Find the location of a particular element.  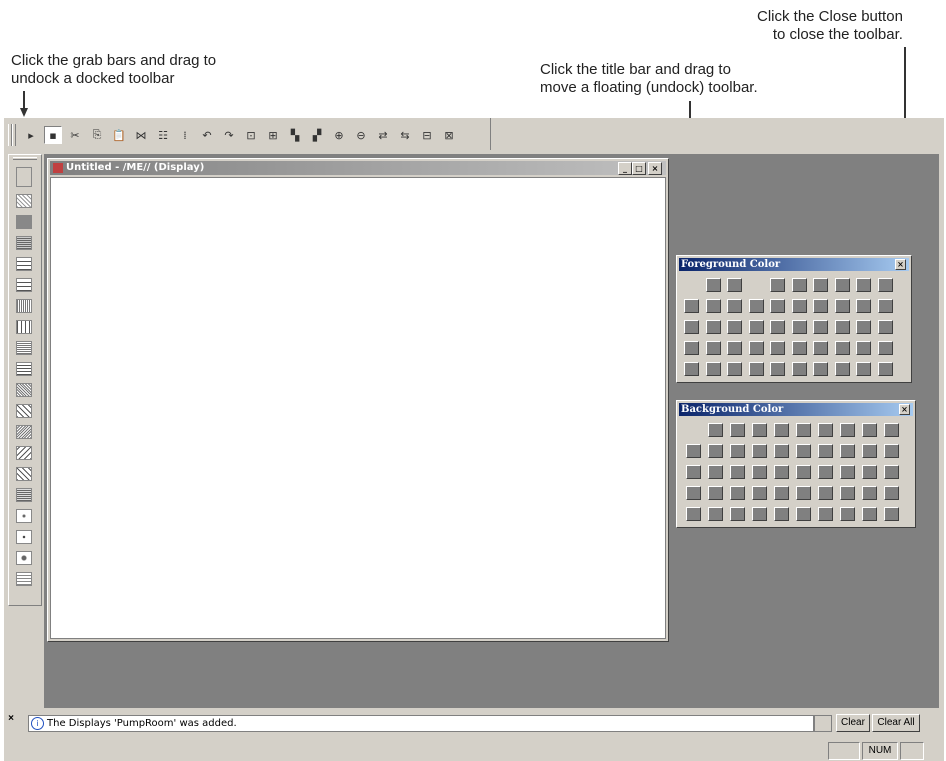

toolbar-icon-3: ⎘ is located at coordinates (97, 135).